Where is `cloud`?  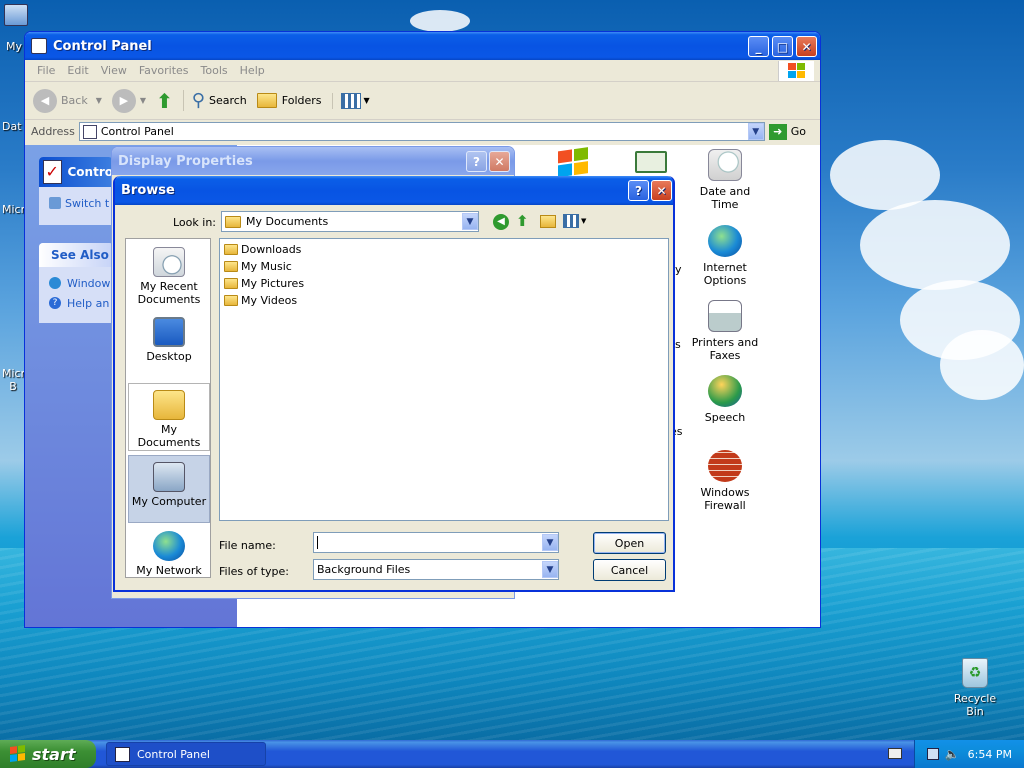
cloud is located at coordinates (935, 245).